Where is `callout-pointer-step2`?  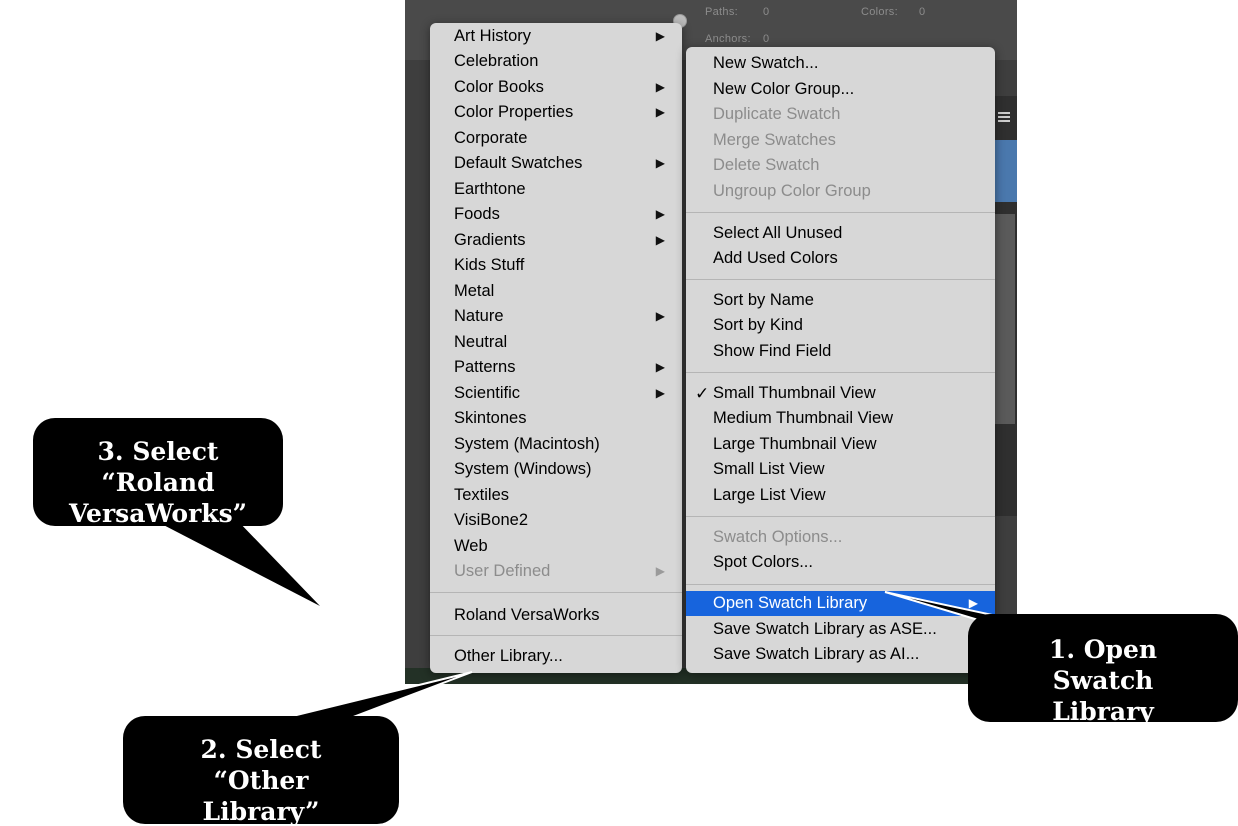
callout-pointer-step2 is located at coordinates (370, 697).